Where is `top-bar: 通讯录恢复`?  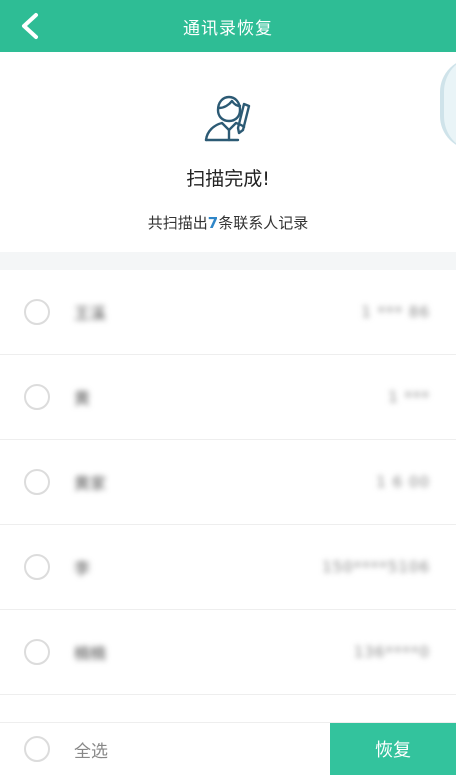
top-bar: 通讯录恢复 is located at coordinates (228, 26).